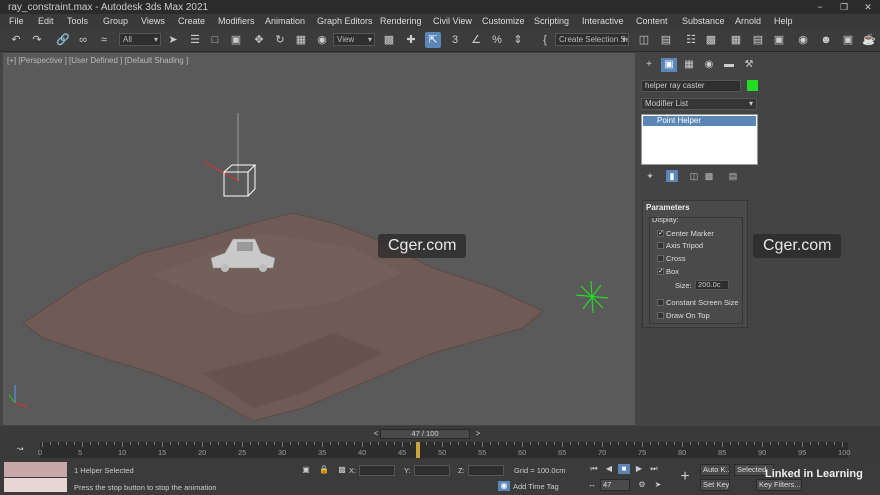 The height and width of the screenshot is (495, 880). I want to click on z-coordinate-field, so click(486, 470).